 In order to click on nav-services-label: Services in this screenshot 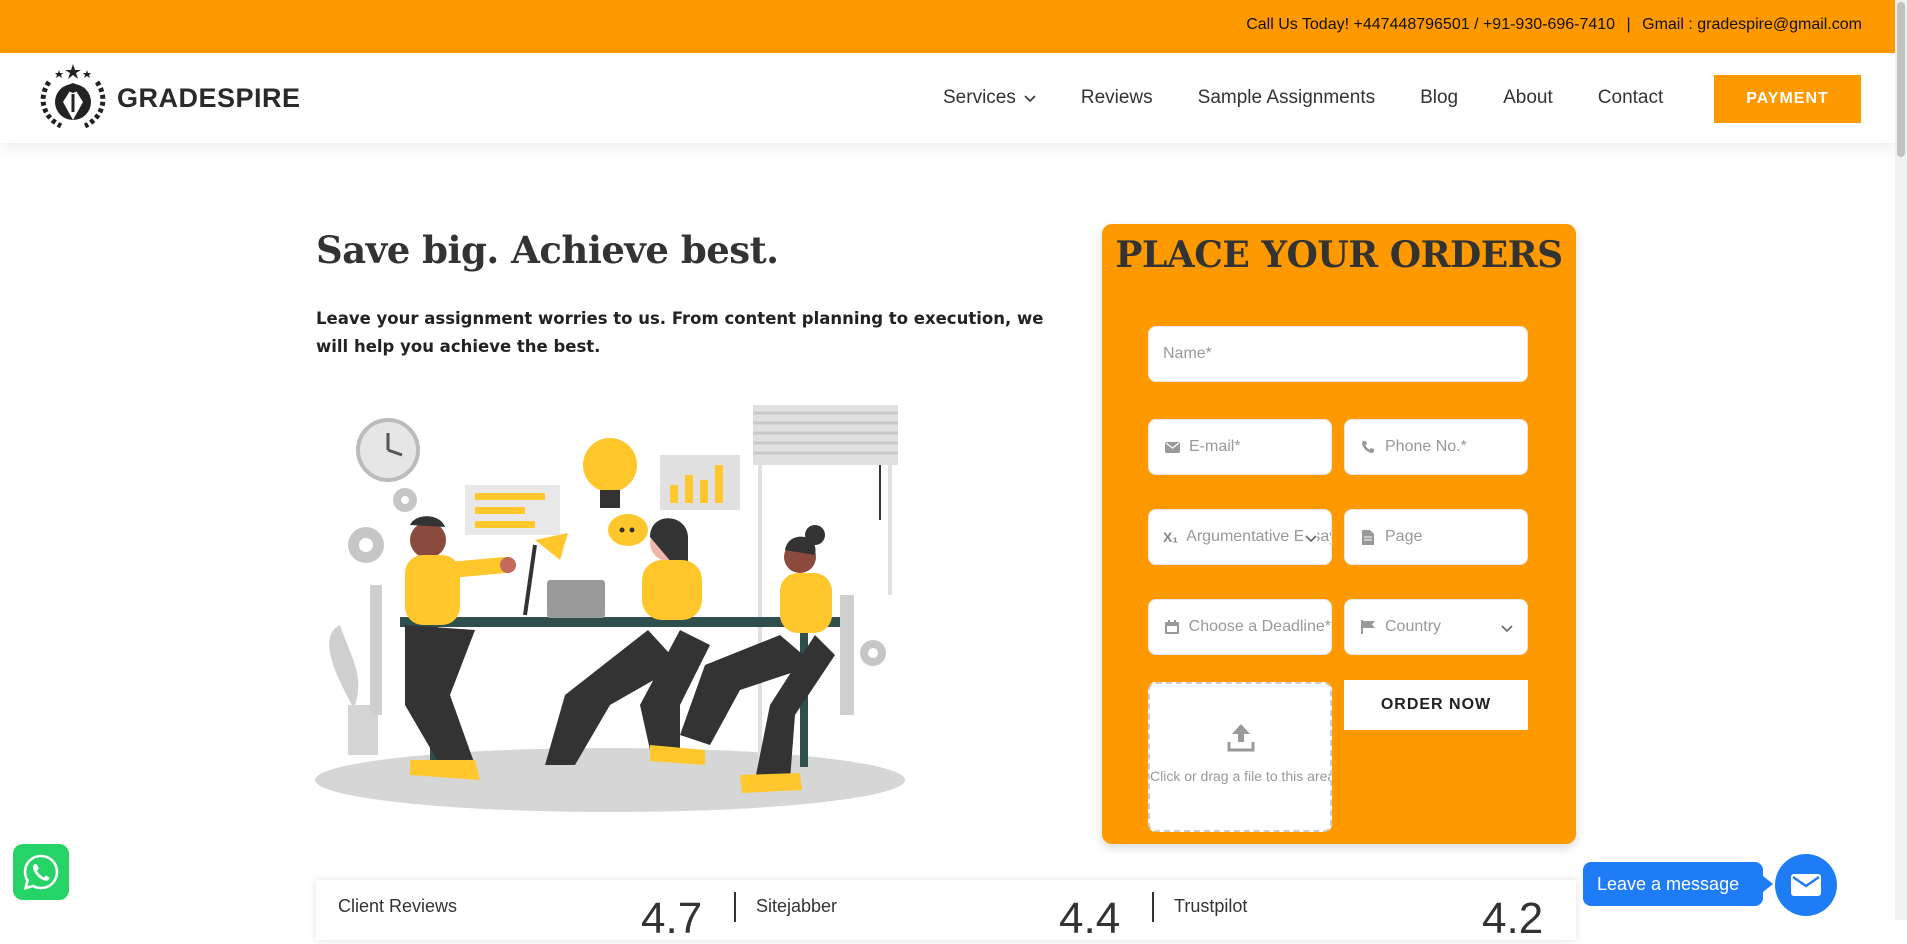, I will do `click(979, 97)`.